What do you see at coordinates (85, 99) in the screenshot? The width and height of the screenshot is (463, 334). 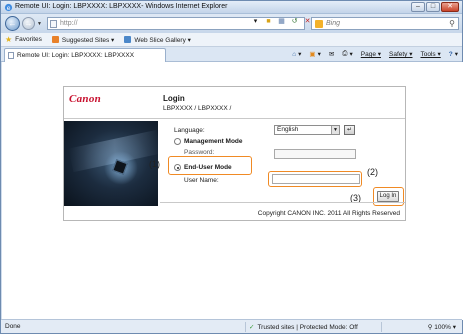 I see `canon-logo: Canon` at bounding box center [85, 99].